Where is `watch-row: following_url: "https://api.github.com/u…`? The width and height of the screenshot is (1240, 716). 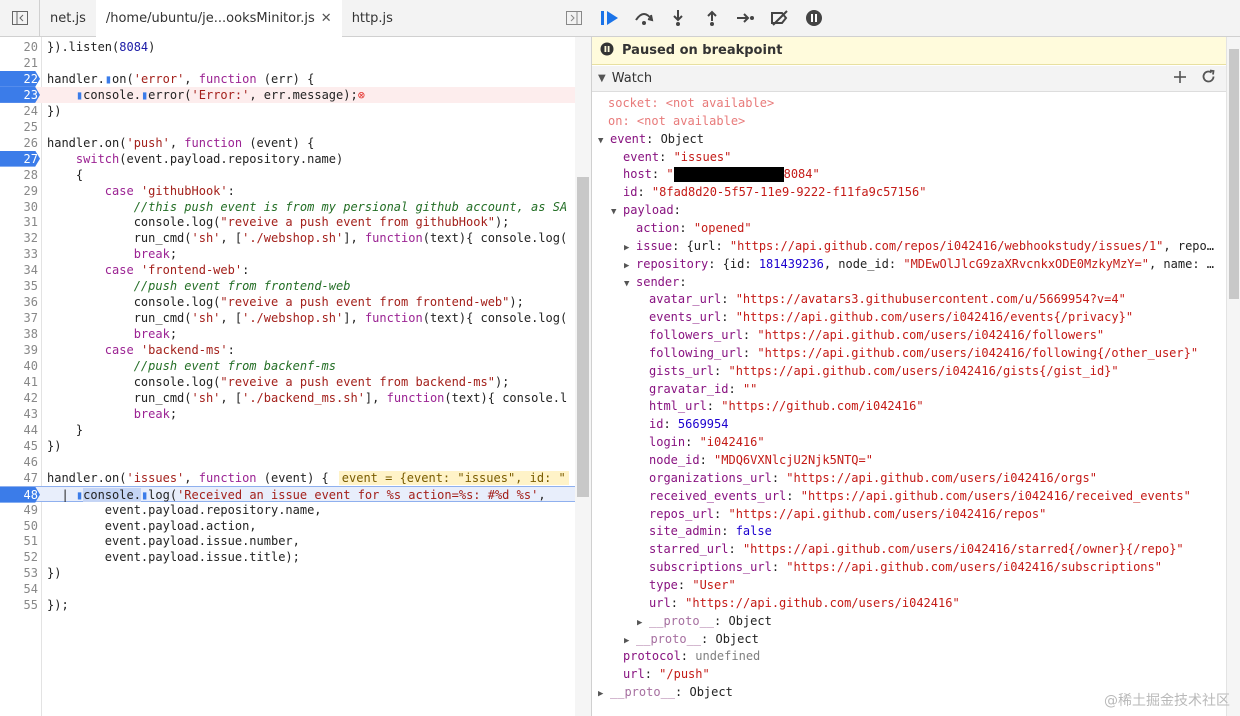
watch-row: following_url: "https://api.github.com/u… is located at coordinates (895, 353).